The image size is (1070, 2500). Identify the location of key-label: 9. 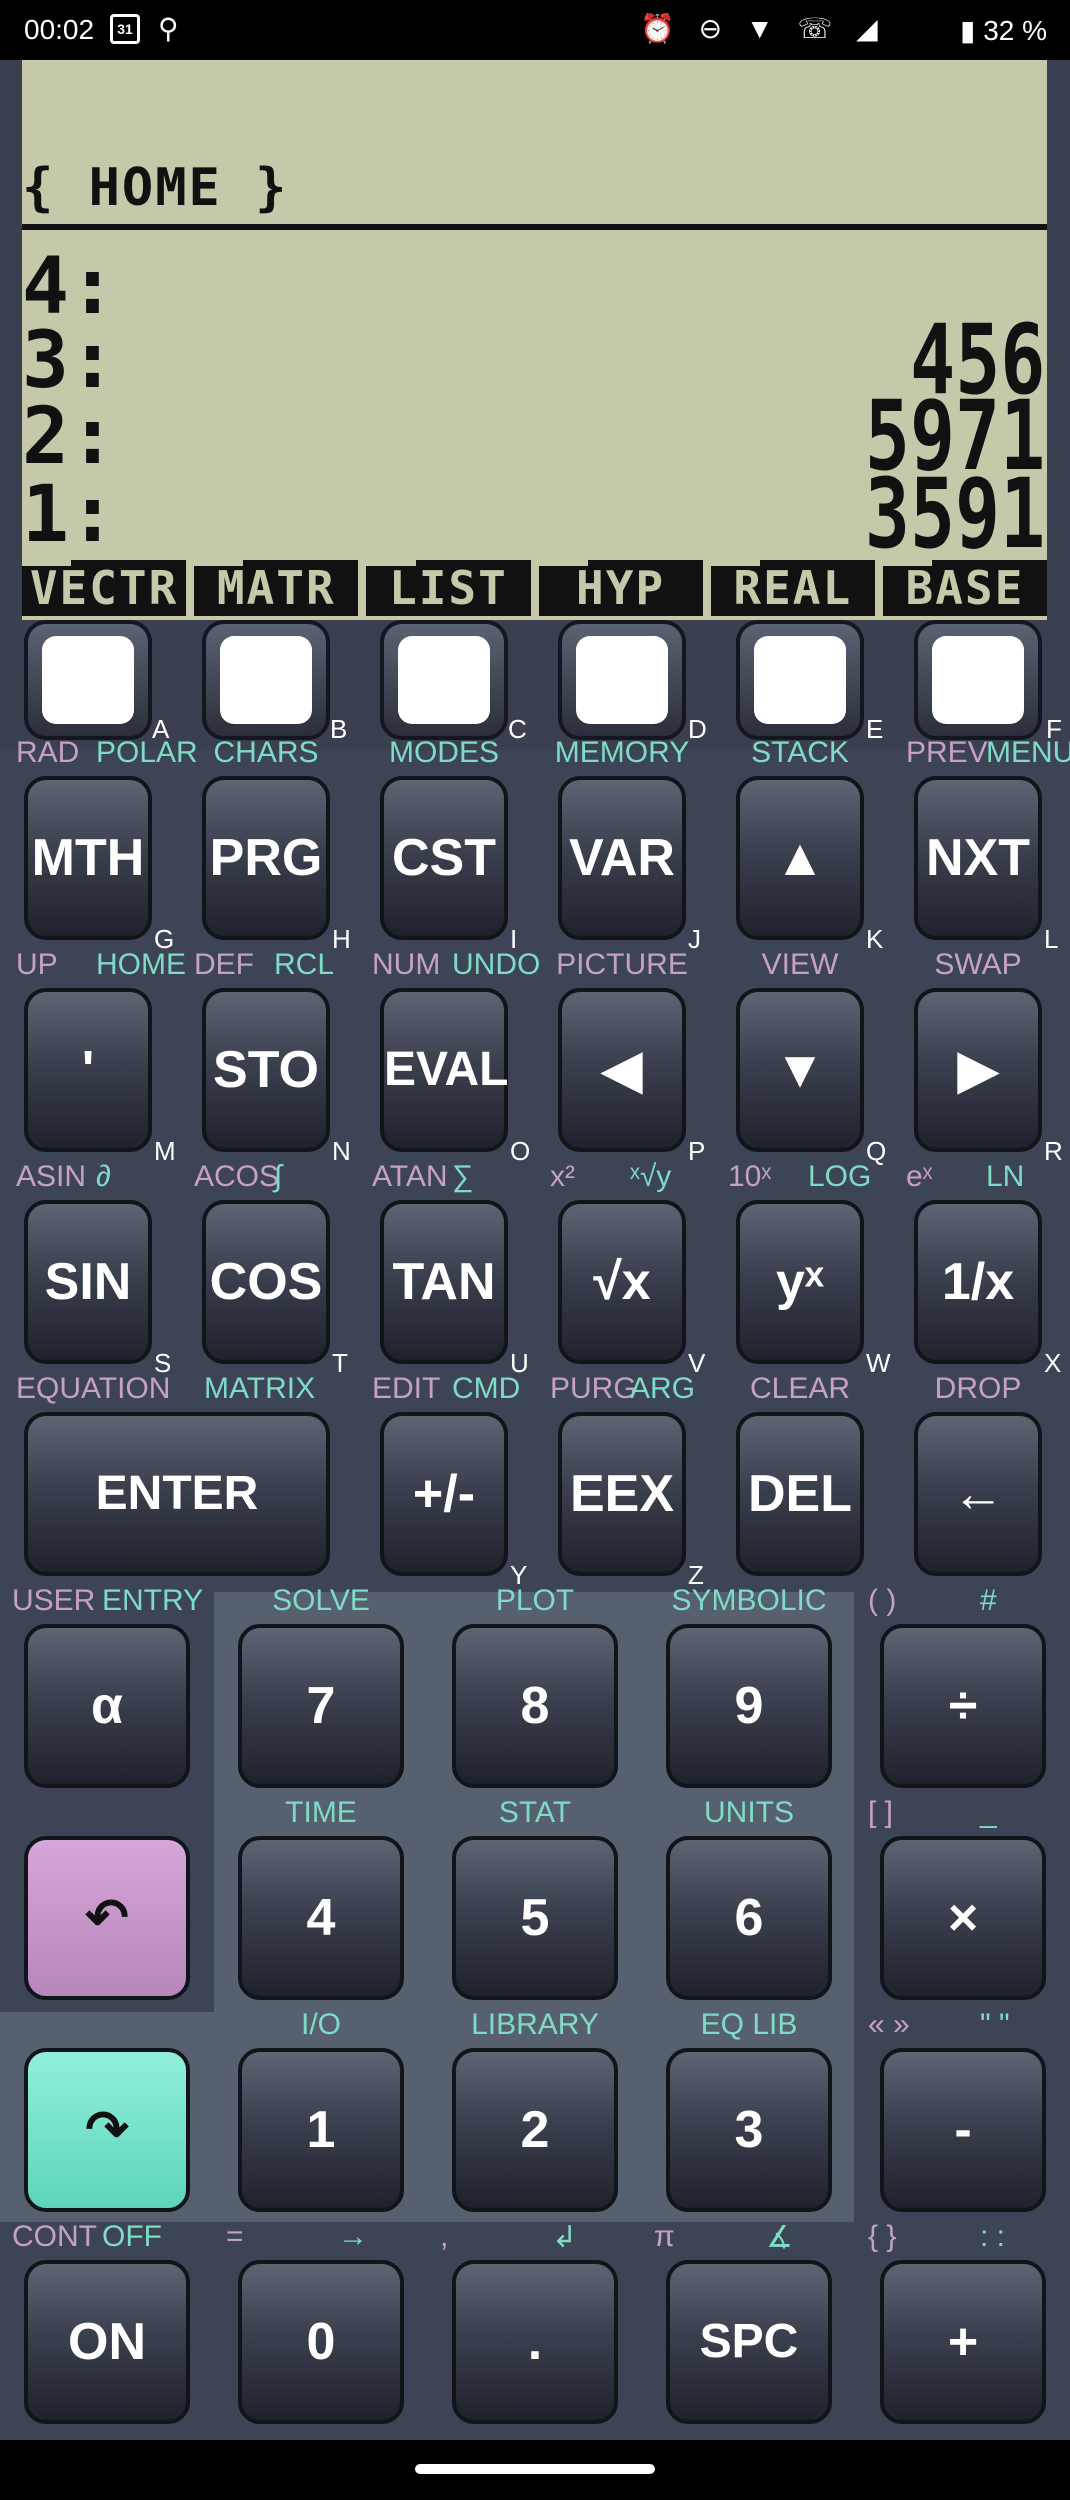
(749, 1706).